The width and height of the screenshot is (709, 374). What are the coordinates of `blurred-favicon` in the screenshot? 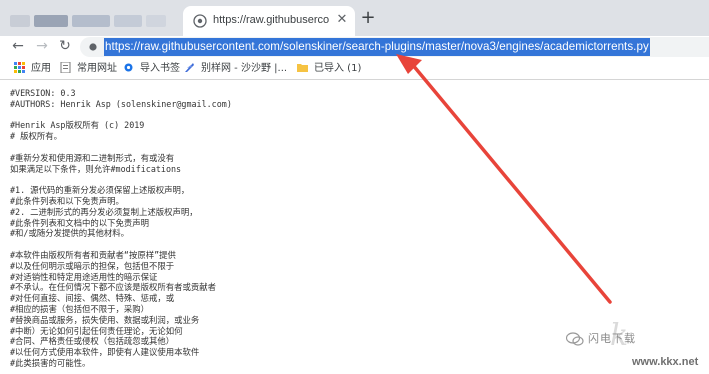 It's located at (20, 21).